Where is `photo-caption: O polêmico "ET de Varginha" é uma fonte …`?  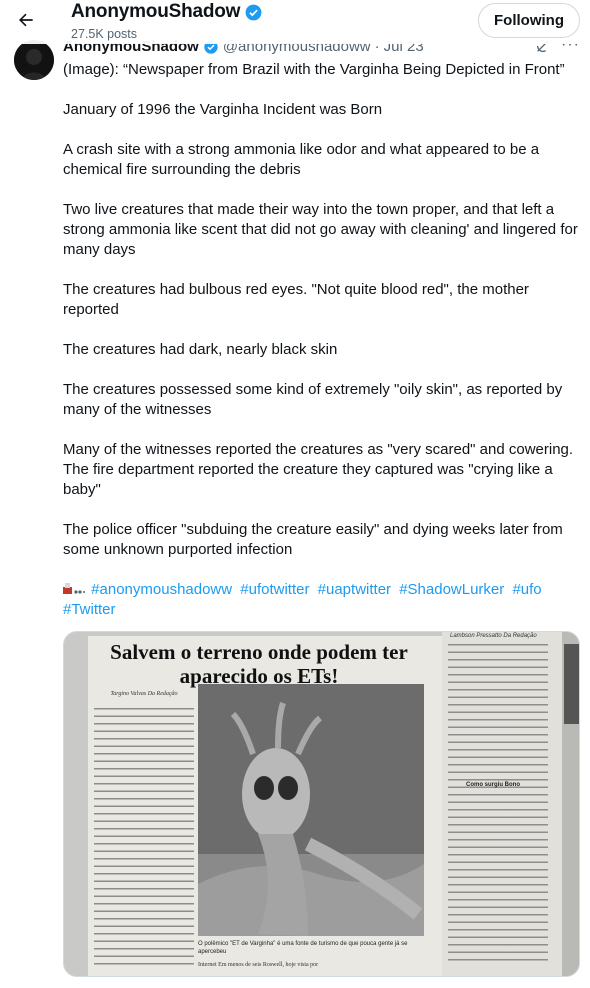 photo-caption: O polêmico "ET de Varginha" é uma fonte … is located at coordinates (303, 948).